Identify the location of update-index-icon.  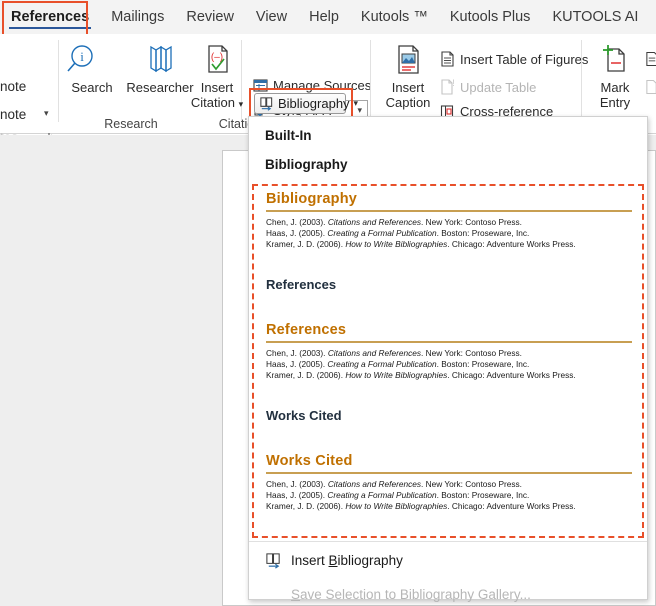
(650, 87).